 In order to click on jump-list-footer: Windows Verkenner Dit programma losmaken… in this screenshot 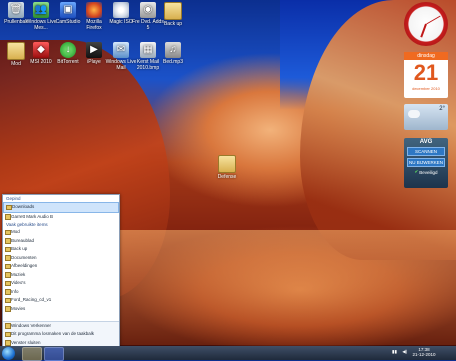, I will do `click(61, 333)`.